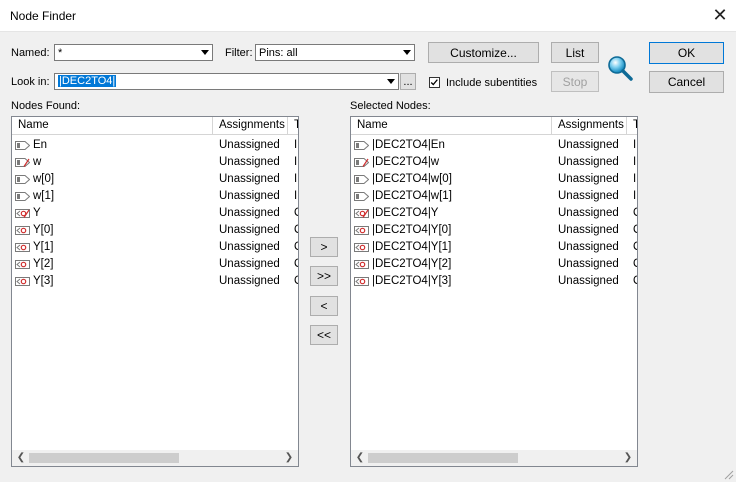 The width and height of the screenshot is (736, 482). What do you see at coordinates (335, 52) in the screenshot?
I see `filter-combo: Pins: all` at bounding box center [335, 52].